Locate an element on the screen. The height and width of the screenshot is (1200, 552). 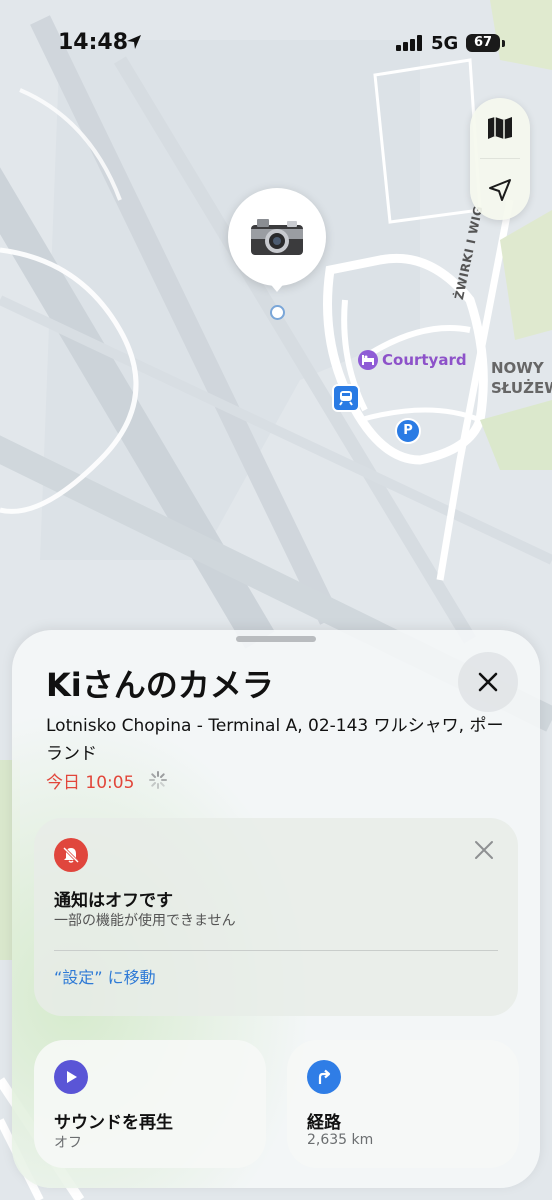
sheet-grabber is located at coordinates (276, 639).